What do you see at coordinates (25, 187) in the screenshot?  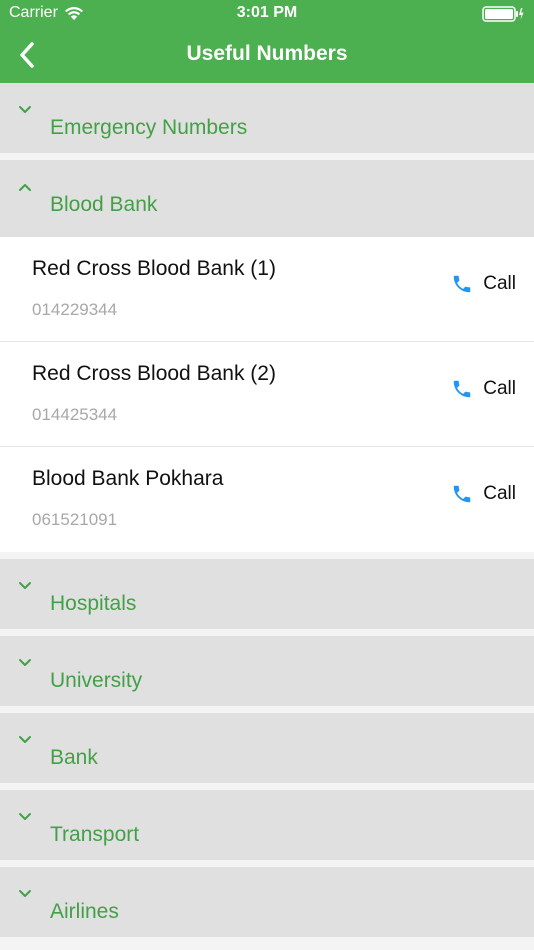 I see `chevron-up-icon` at bounding box center [25, 187].